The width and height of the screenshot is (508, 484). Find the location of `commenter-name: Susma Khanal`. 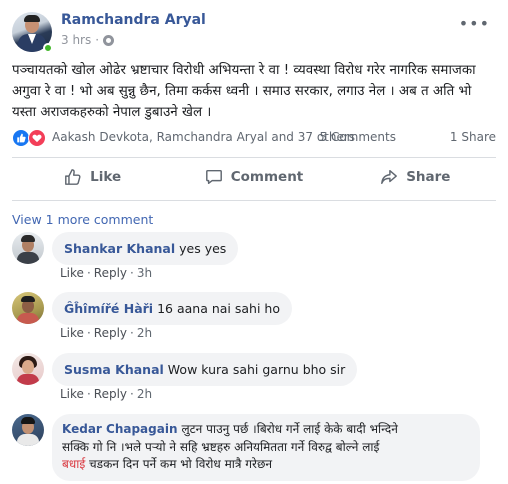

commenter-name: Susma Khanal is located at coordinates (114, 369).